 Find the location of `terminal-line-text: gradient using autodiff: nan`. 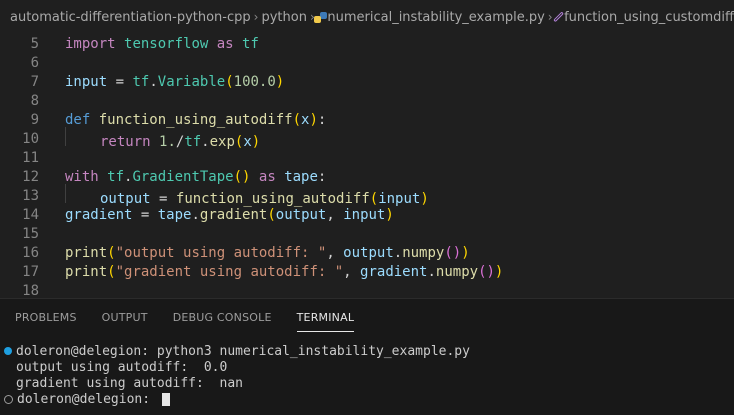

terminal-line-text: gradient using autodiff: nan is located at coordinates (129, 383).